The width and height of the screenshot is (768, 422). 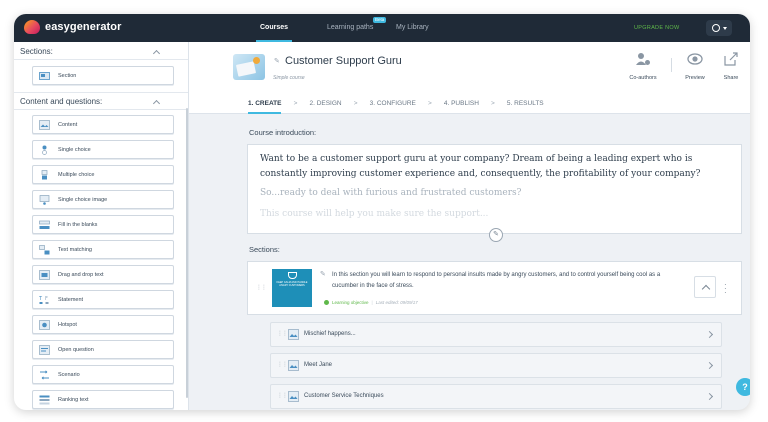 I want to click on sidebar-item-scenario: Scenario, so click(x=103, y=374).